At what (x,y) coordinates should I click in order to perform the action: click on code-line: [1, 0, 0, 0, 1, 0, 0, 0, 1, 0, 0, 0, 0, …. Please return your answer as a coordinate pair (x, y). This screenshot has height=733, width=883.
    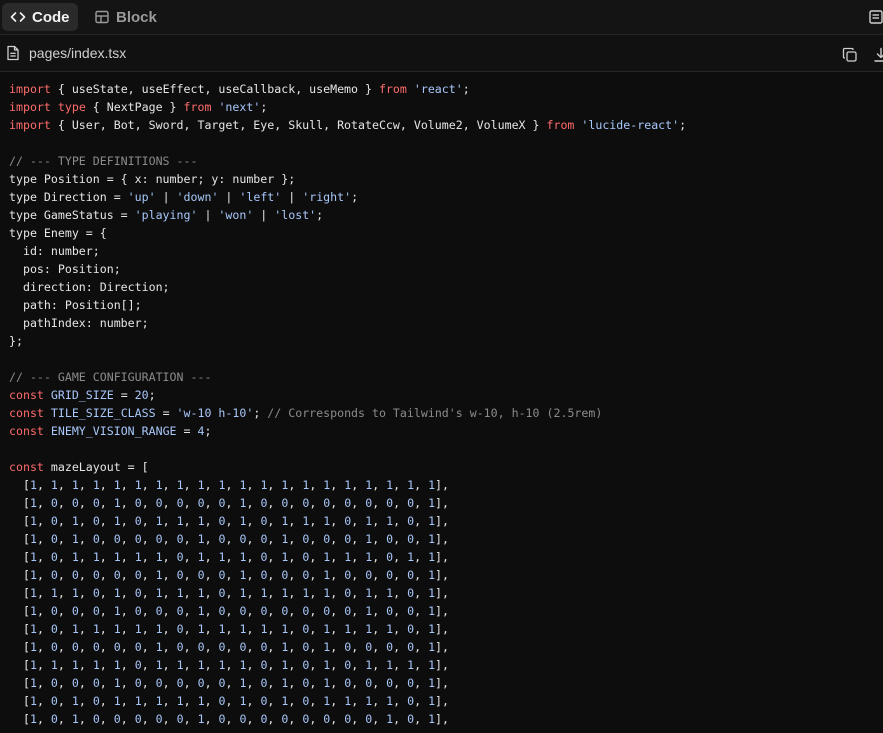
    Looking at the image, I should click on (229, 611).